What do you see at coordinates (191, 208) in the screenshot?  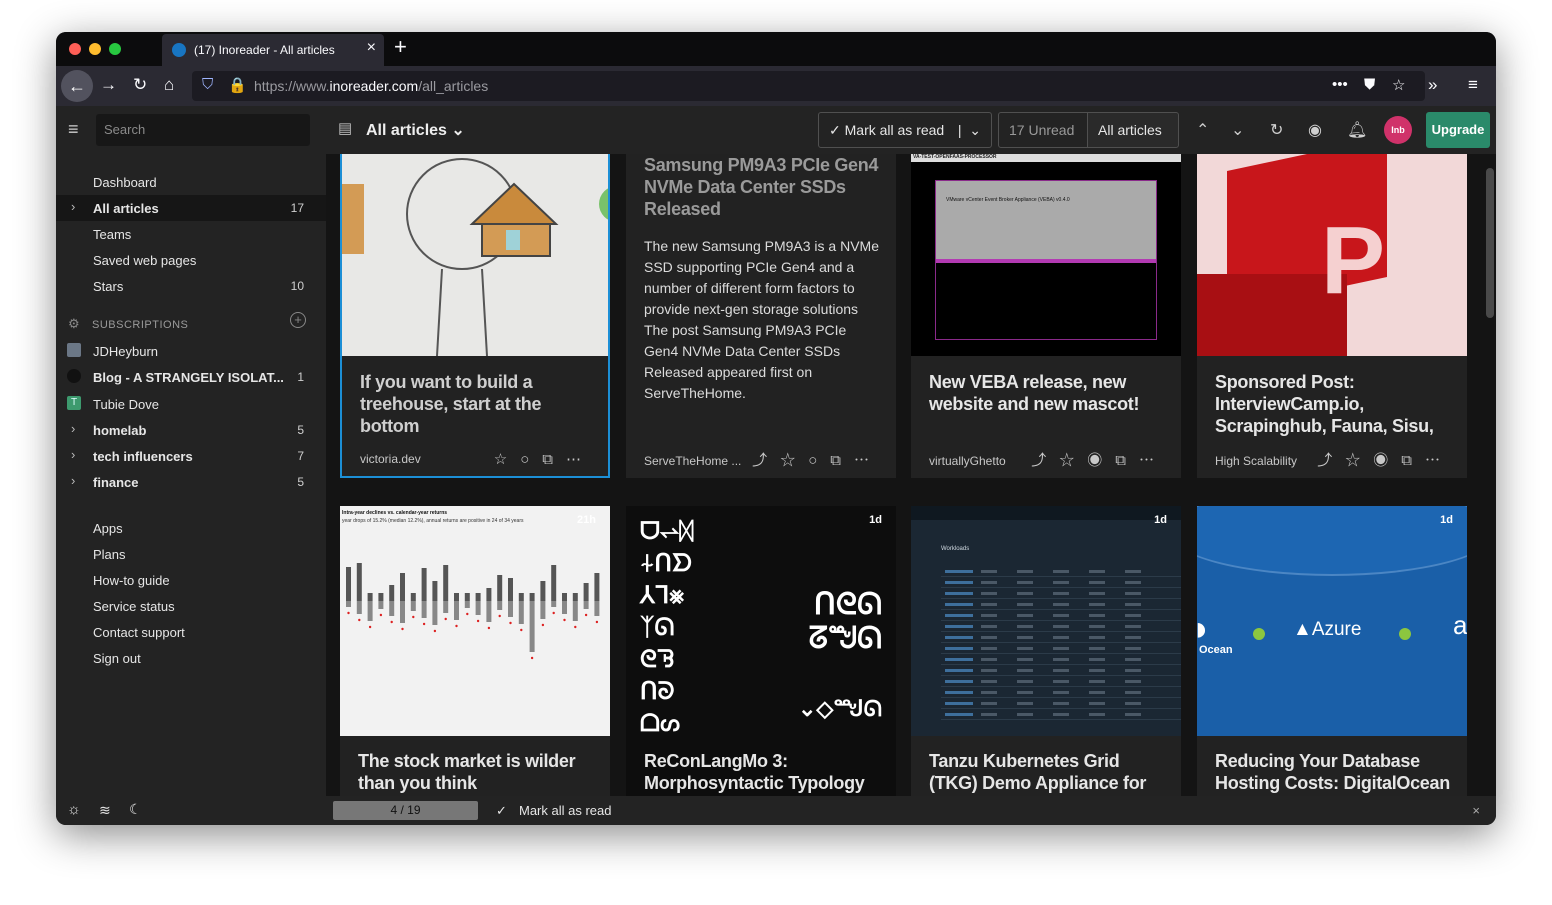 I see `sidebar-item-all-articles: › All articles 17` at bounding box center [191, 208].